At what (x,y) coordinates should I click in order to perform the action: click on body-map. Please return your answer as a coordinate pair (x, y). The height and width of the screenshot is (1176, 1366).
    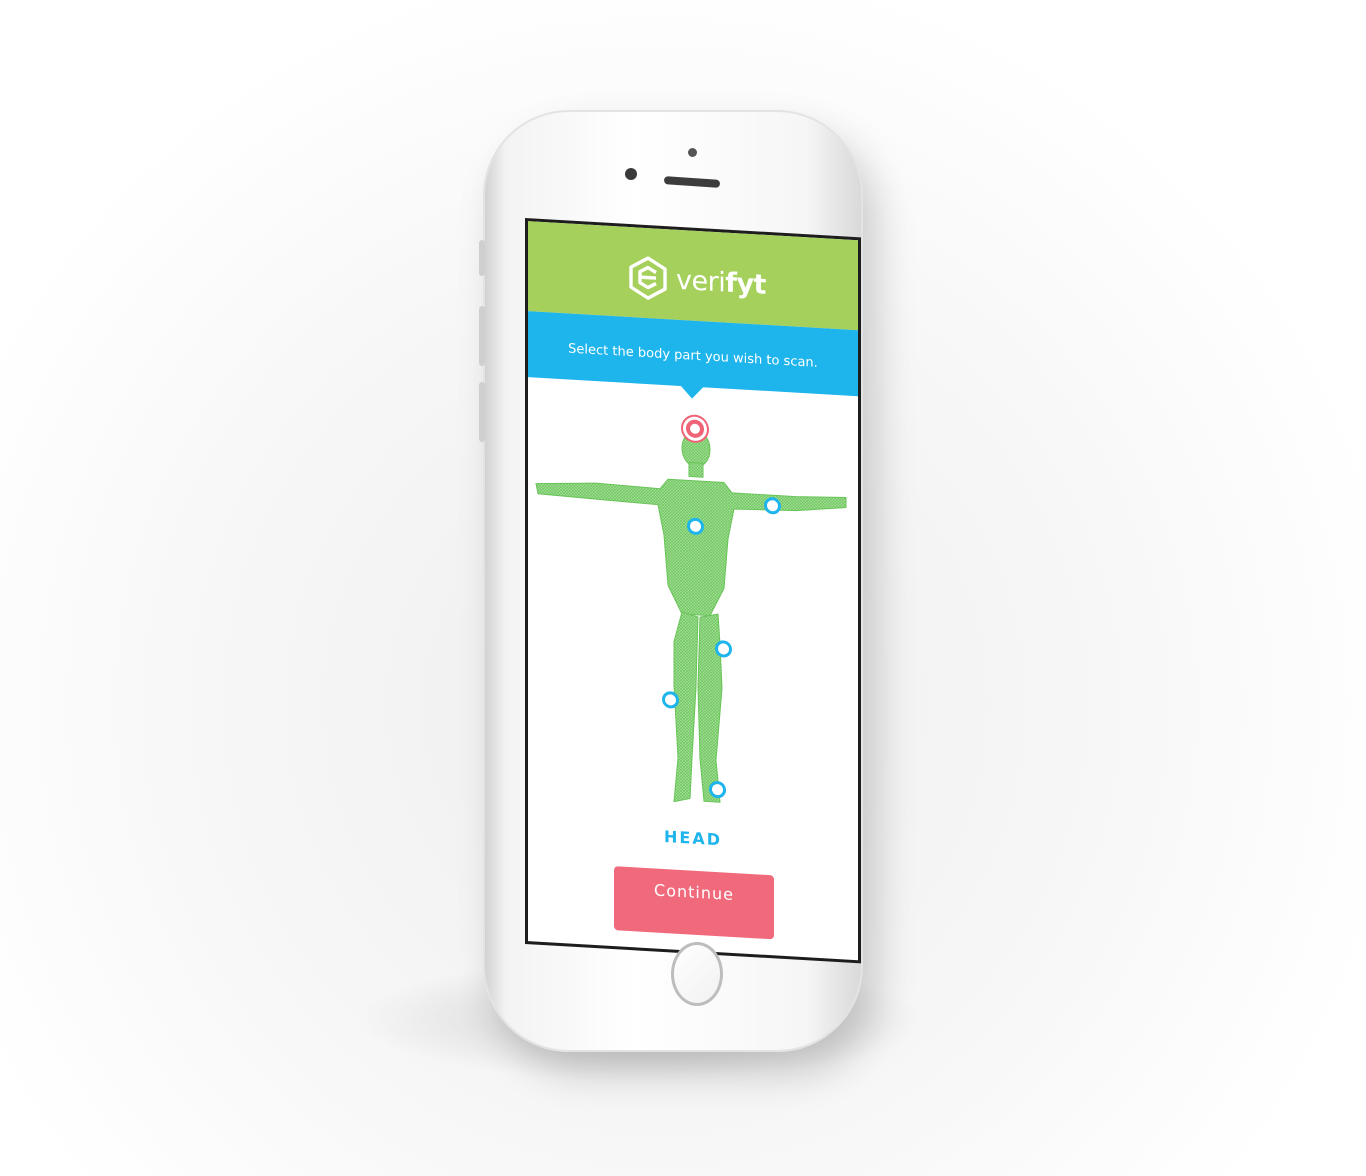
    Looking at the image, I should click on (693, 606).